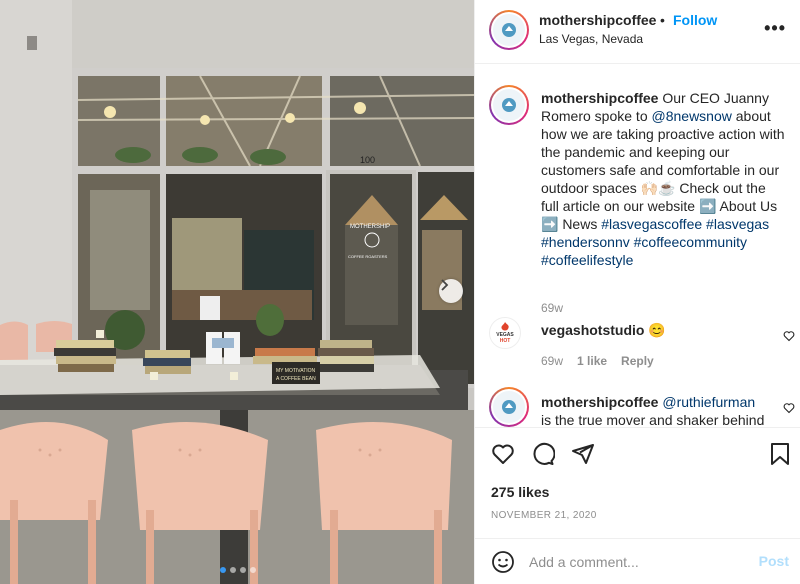 This screenshot has width=800, height=584. Describe the element at coordinates (503, 564) in the screenshot. I see `emoji-smiley-icon` at that location.